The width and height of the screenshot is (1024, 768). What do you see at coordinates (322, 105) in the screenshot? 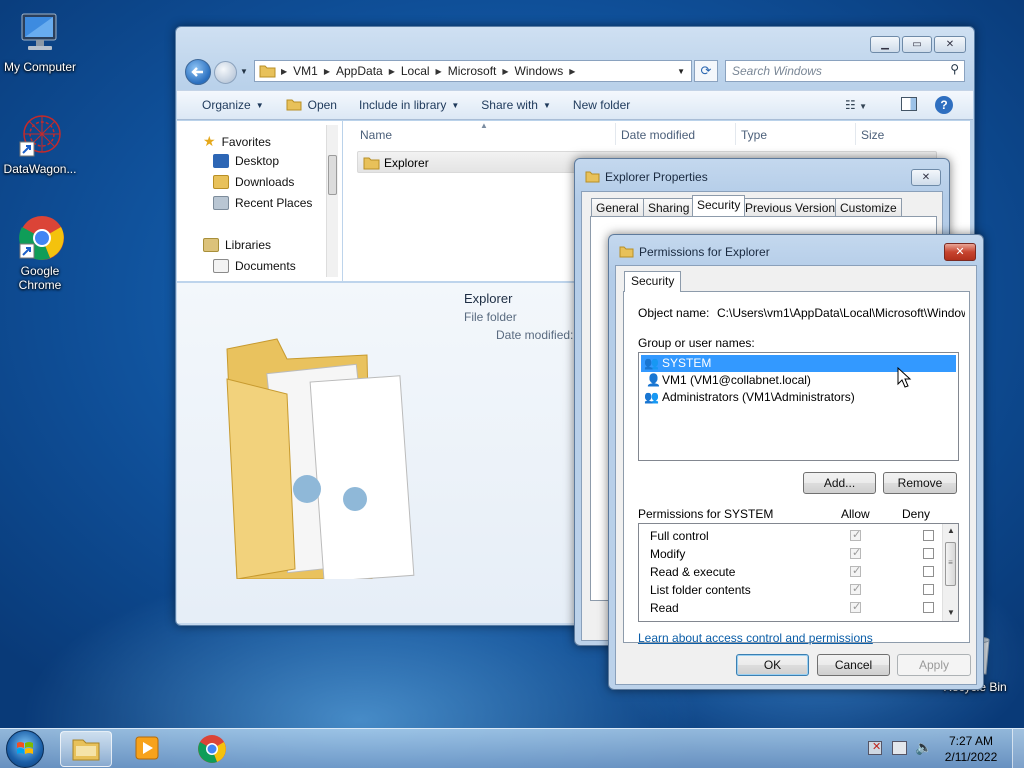
I see `open-label: Open` at bounding box center [322, 105].